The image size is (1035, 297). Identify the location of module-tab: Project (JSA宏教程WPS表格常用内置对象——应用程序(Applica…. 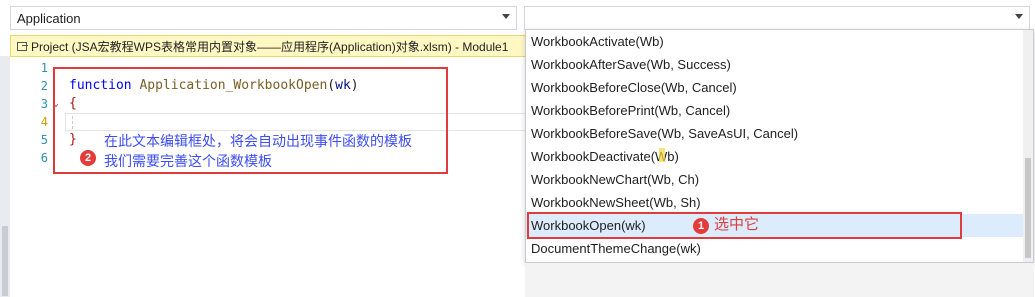
(270, 46).